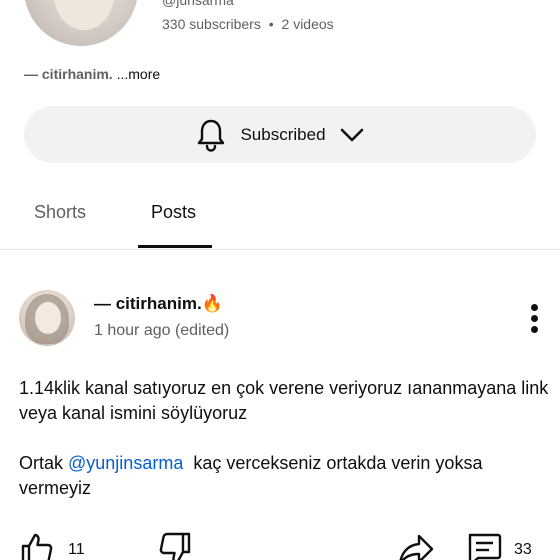 This screenshot has width=560, height=560. Describe the element at coordinates (47, 318) in the screenshot. I see `post-author-avatar` at that location.